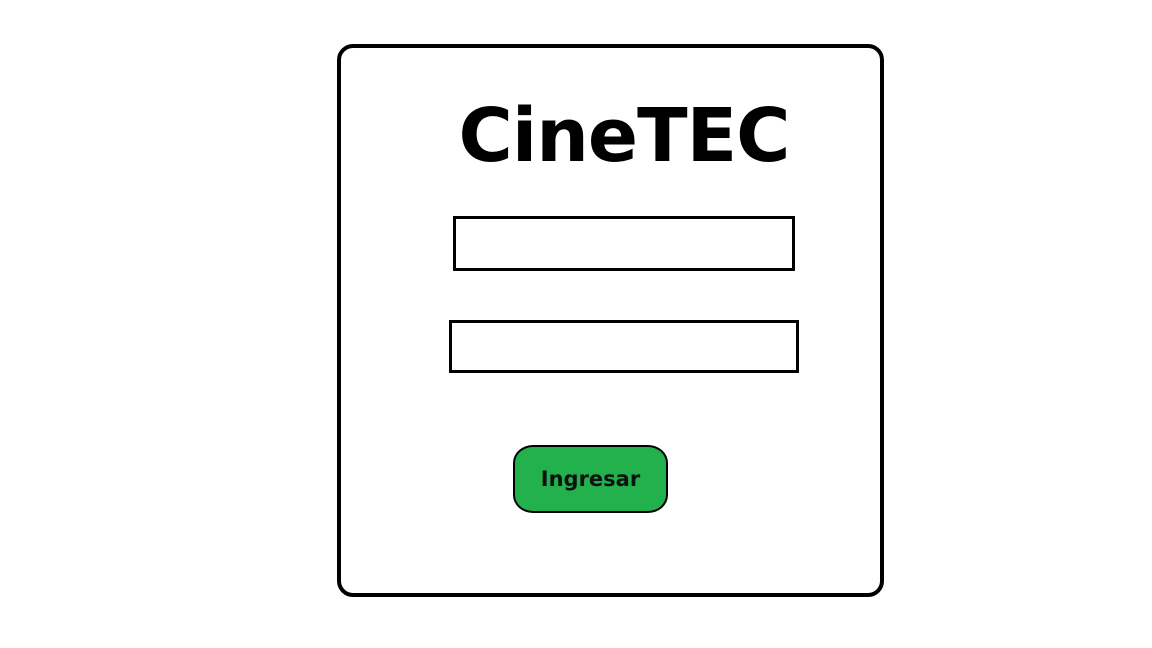  Describe the element at coordinates (624, 346) in the screenshot. I see `password-input` at that location.